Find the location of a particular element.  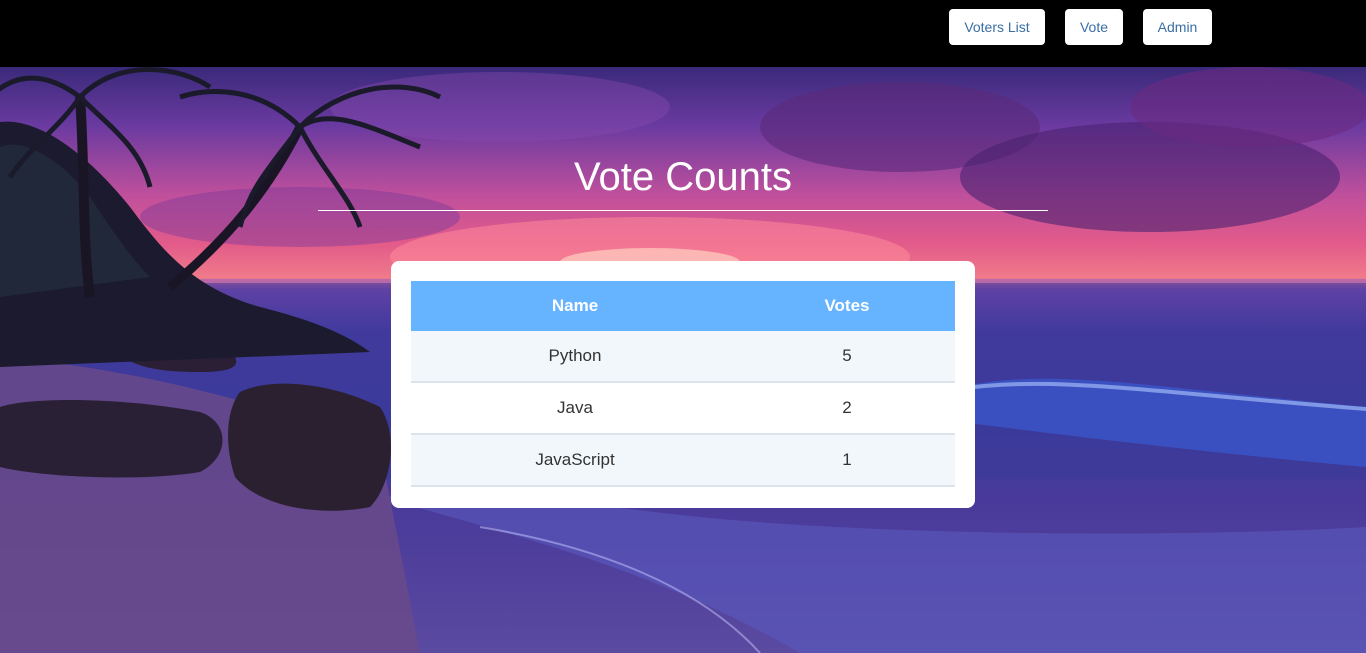

vote-count: 5 is located at coordinates (847, 357).